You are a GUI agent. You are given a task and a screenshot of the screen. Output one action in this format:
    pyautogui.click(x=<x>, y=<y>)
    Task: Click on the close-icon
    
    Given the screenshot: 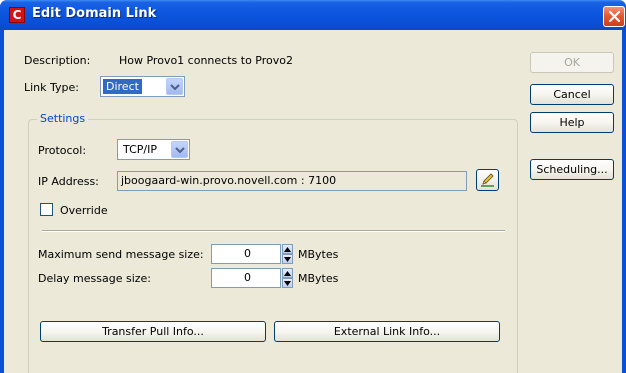 What is the action you would take?
    pyautogui.click(x=614, y=16)
    